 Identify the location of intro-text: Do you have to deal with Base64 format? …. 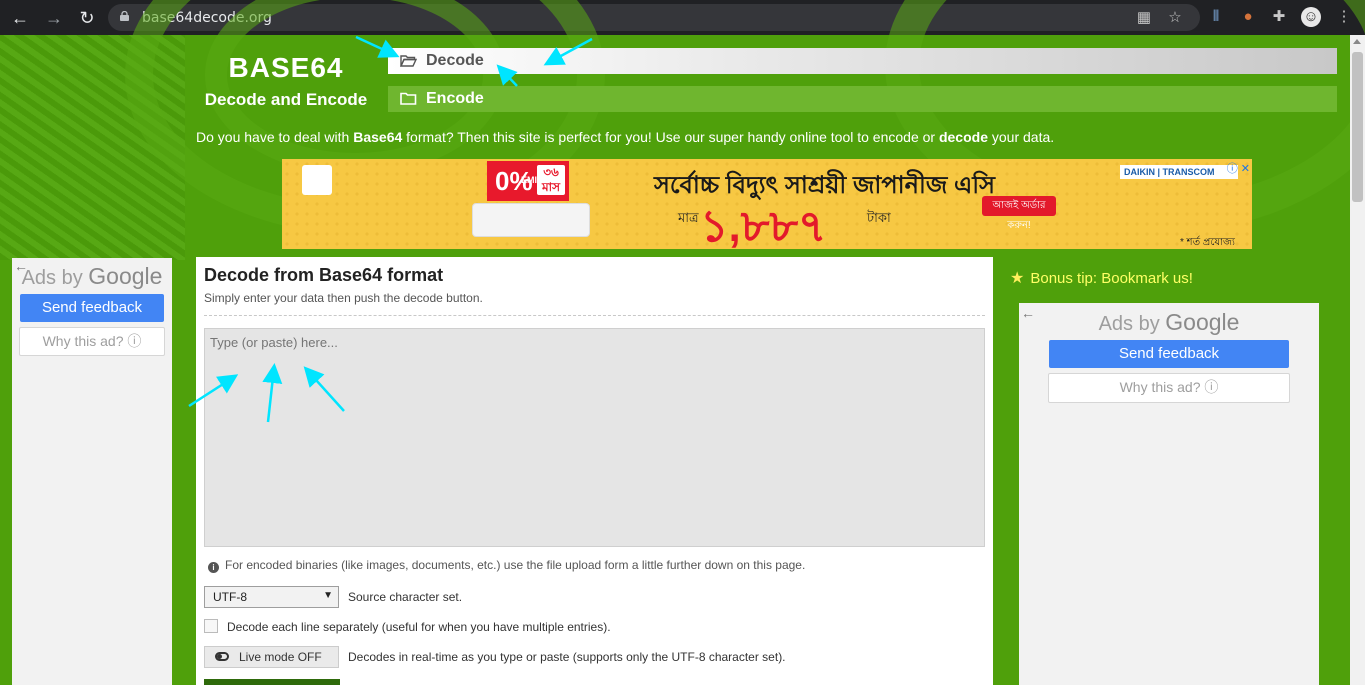
(625, 137).